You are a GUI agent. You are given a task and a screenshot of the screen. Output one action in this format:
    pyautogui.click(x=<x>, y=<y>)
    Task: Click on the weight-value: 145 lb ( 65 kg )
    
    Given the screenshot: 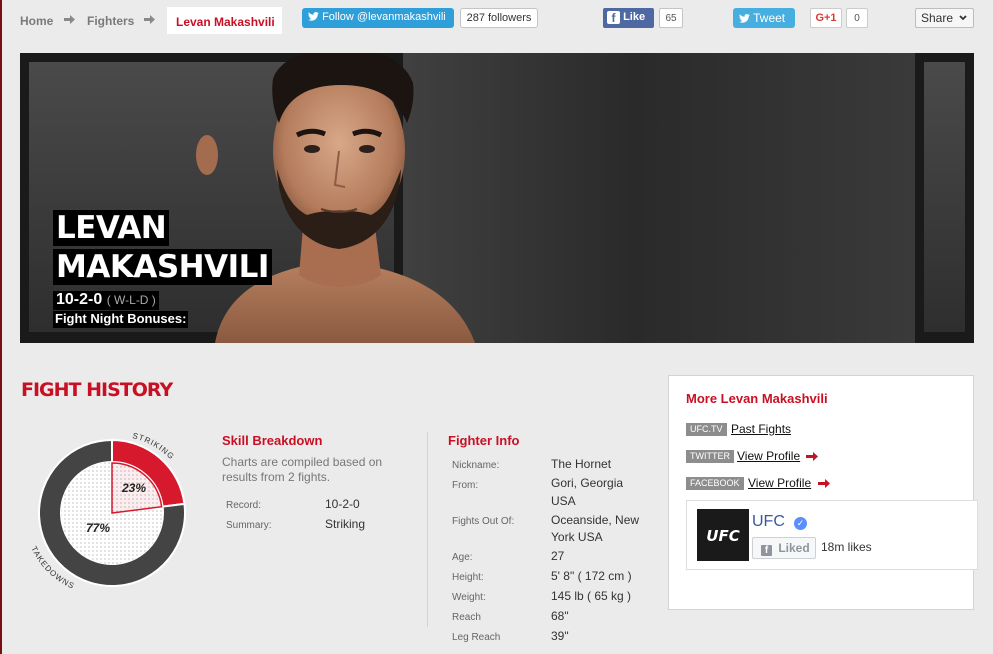 What is the action you would take?
    pyautogui.click(x=591, y=596)
    